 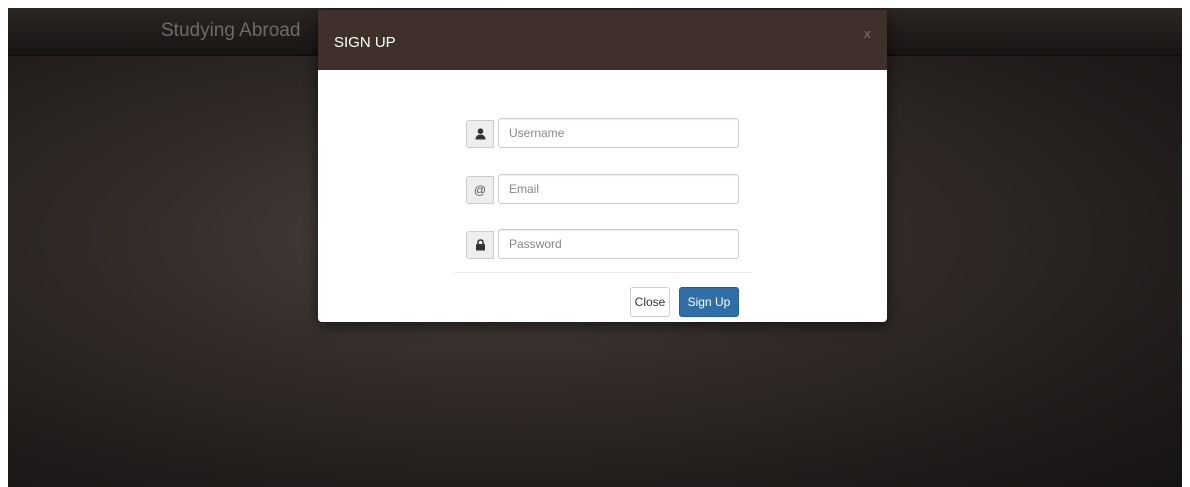 I want to click on email-group: @, so click(x=602, y=189).